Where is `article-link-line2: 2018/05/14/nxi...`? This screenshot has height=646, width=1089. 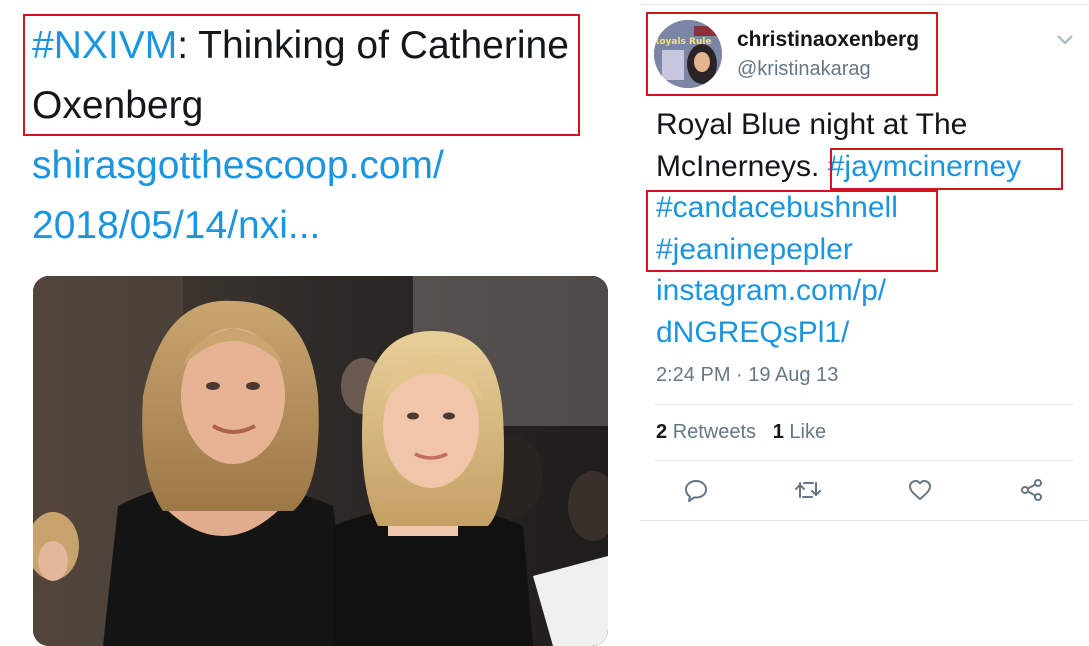 article-link-line2: 2018/05/14/nxi... is located at coordinates (312, 226).